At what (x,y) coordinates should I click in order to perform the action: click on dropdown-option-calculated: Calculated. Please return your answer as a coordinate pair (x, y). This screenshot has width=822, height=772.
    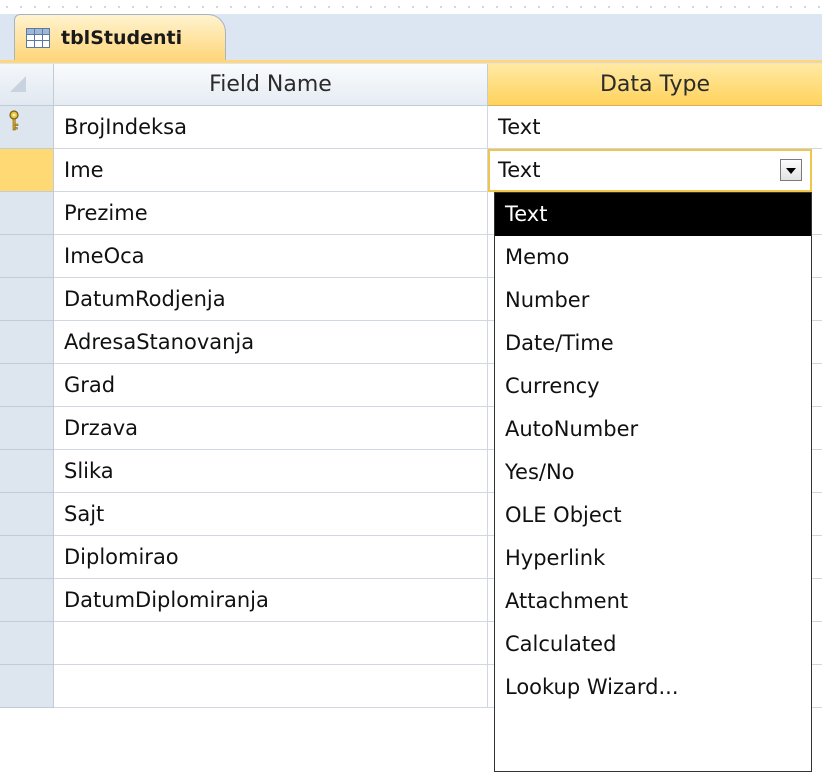
    Looking at the image, I should click on (653, 644).